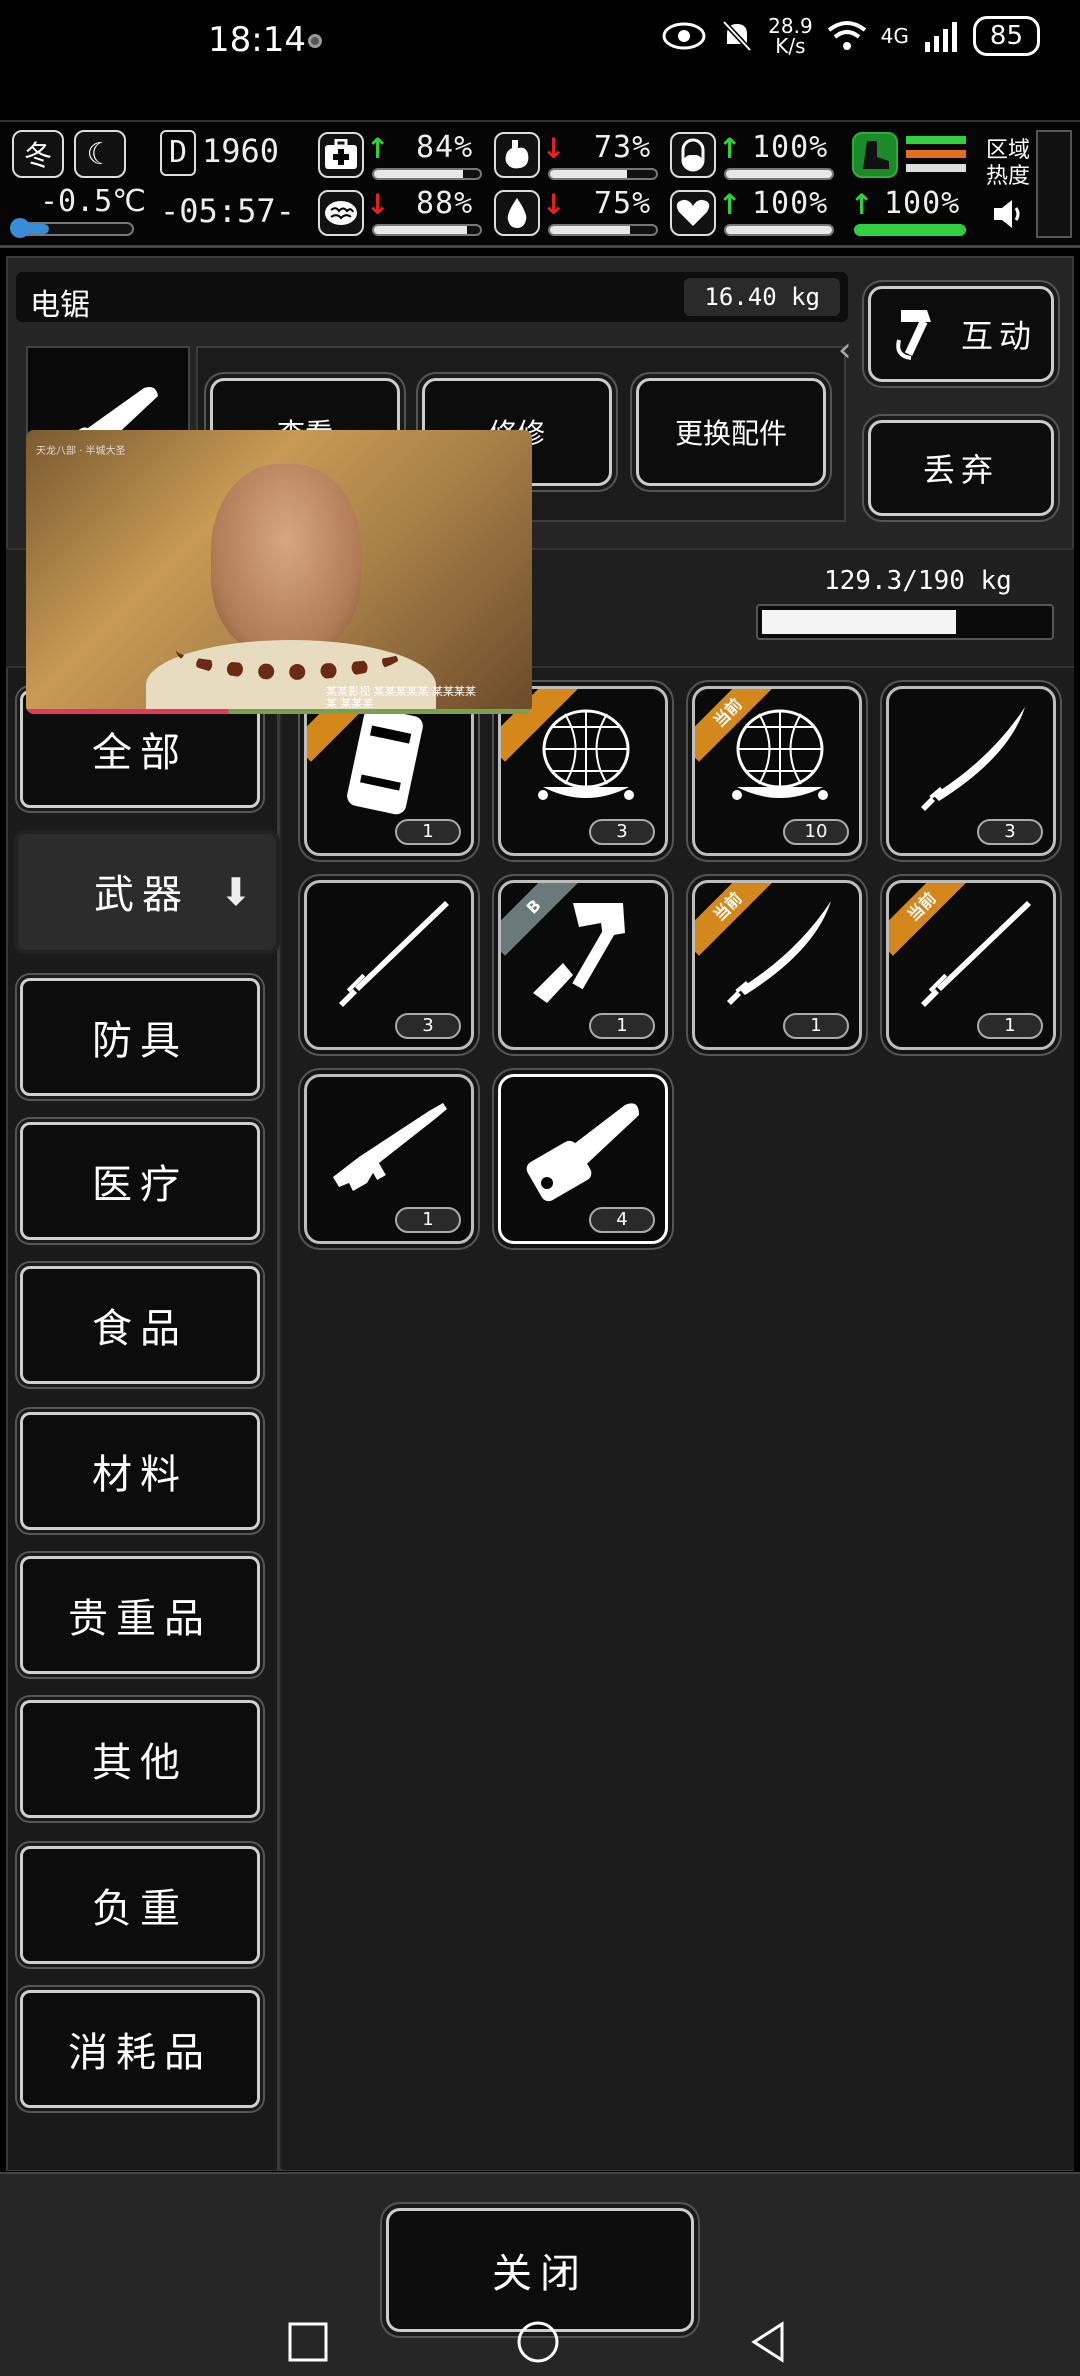  I want to click on video-frame-beads, so click(291, 650).